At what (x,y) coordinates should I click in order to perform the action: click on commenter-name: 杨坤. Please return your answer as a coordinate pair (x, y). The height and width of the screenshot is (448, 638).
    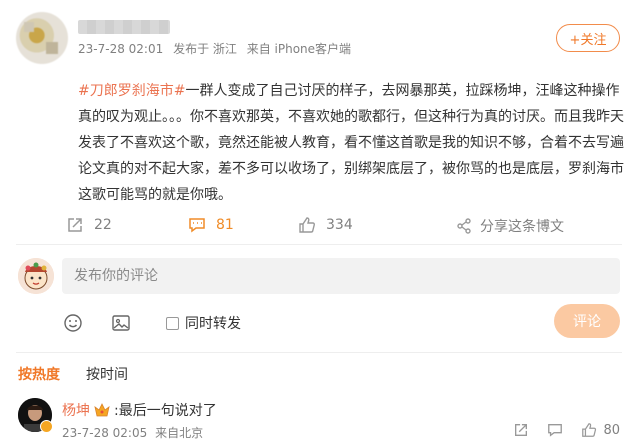
    Looking at the image, I should click on (76, 410).